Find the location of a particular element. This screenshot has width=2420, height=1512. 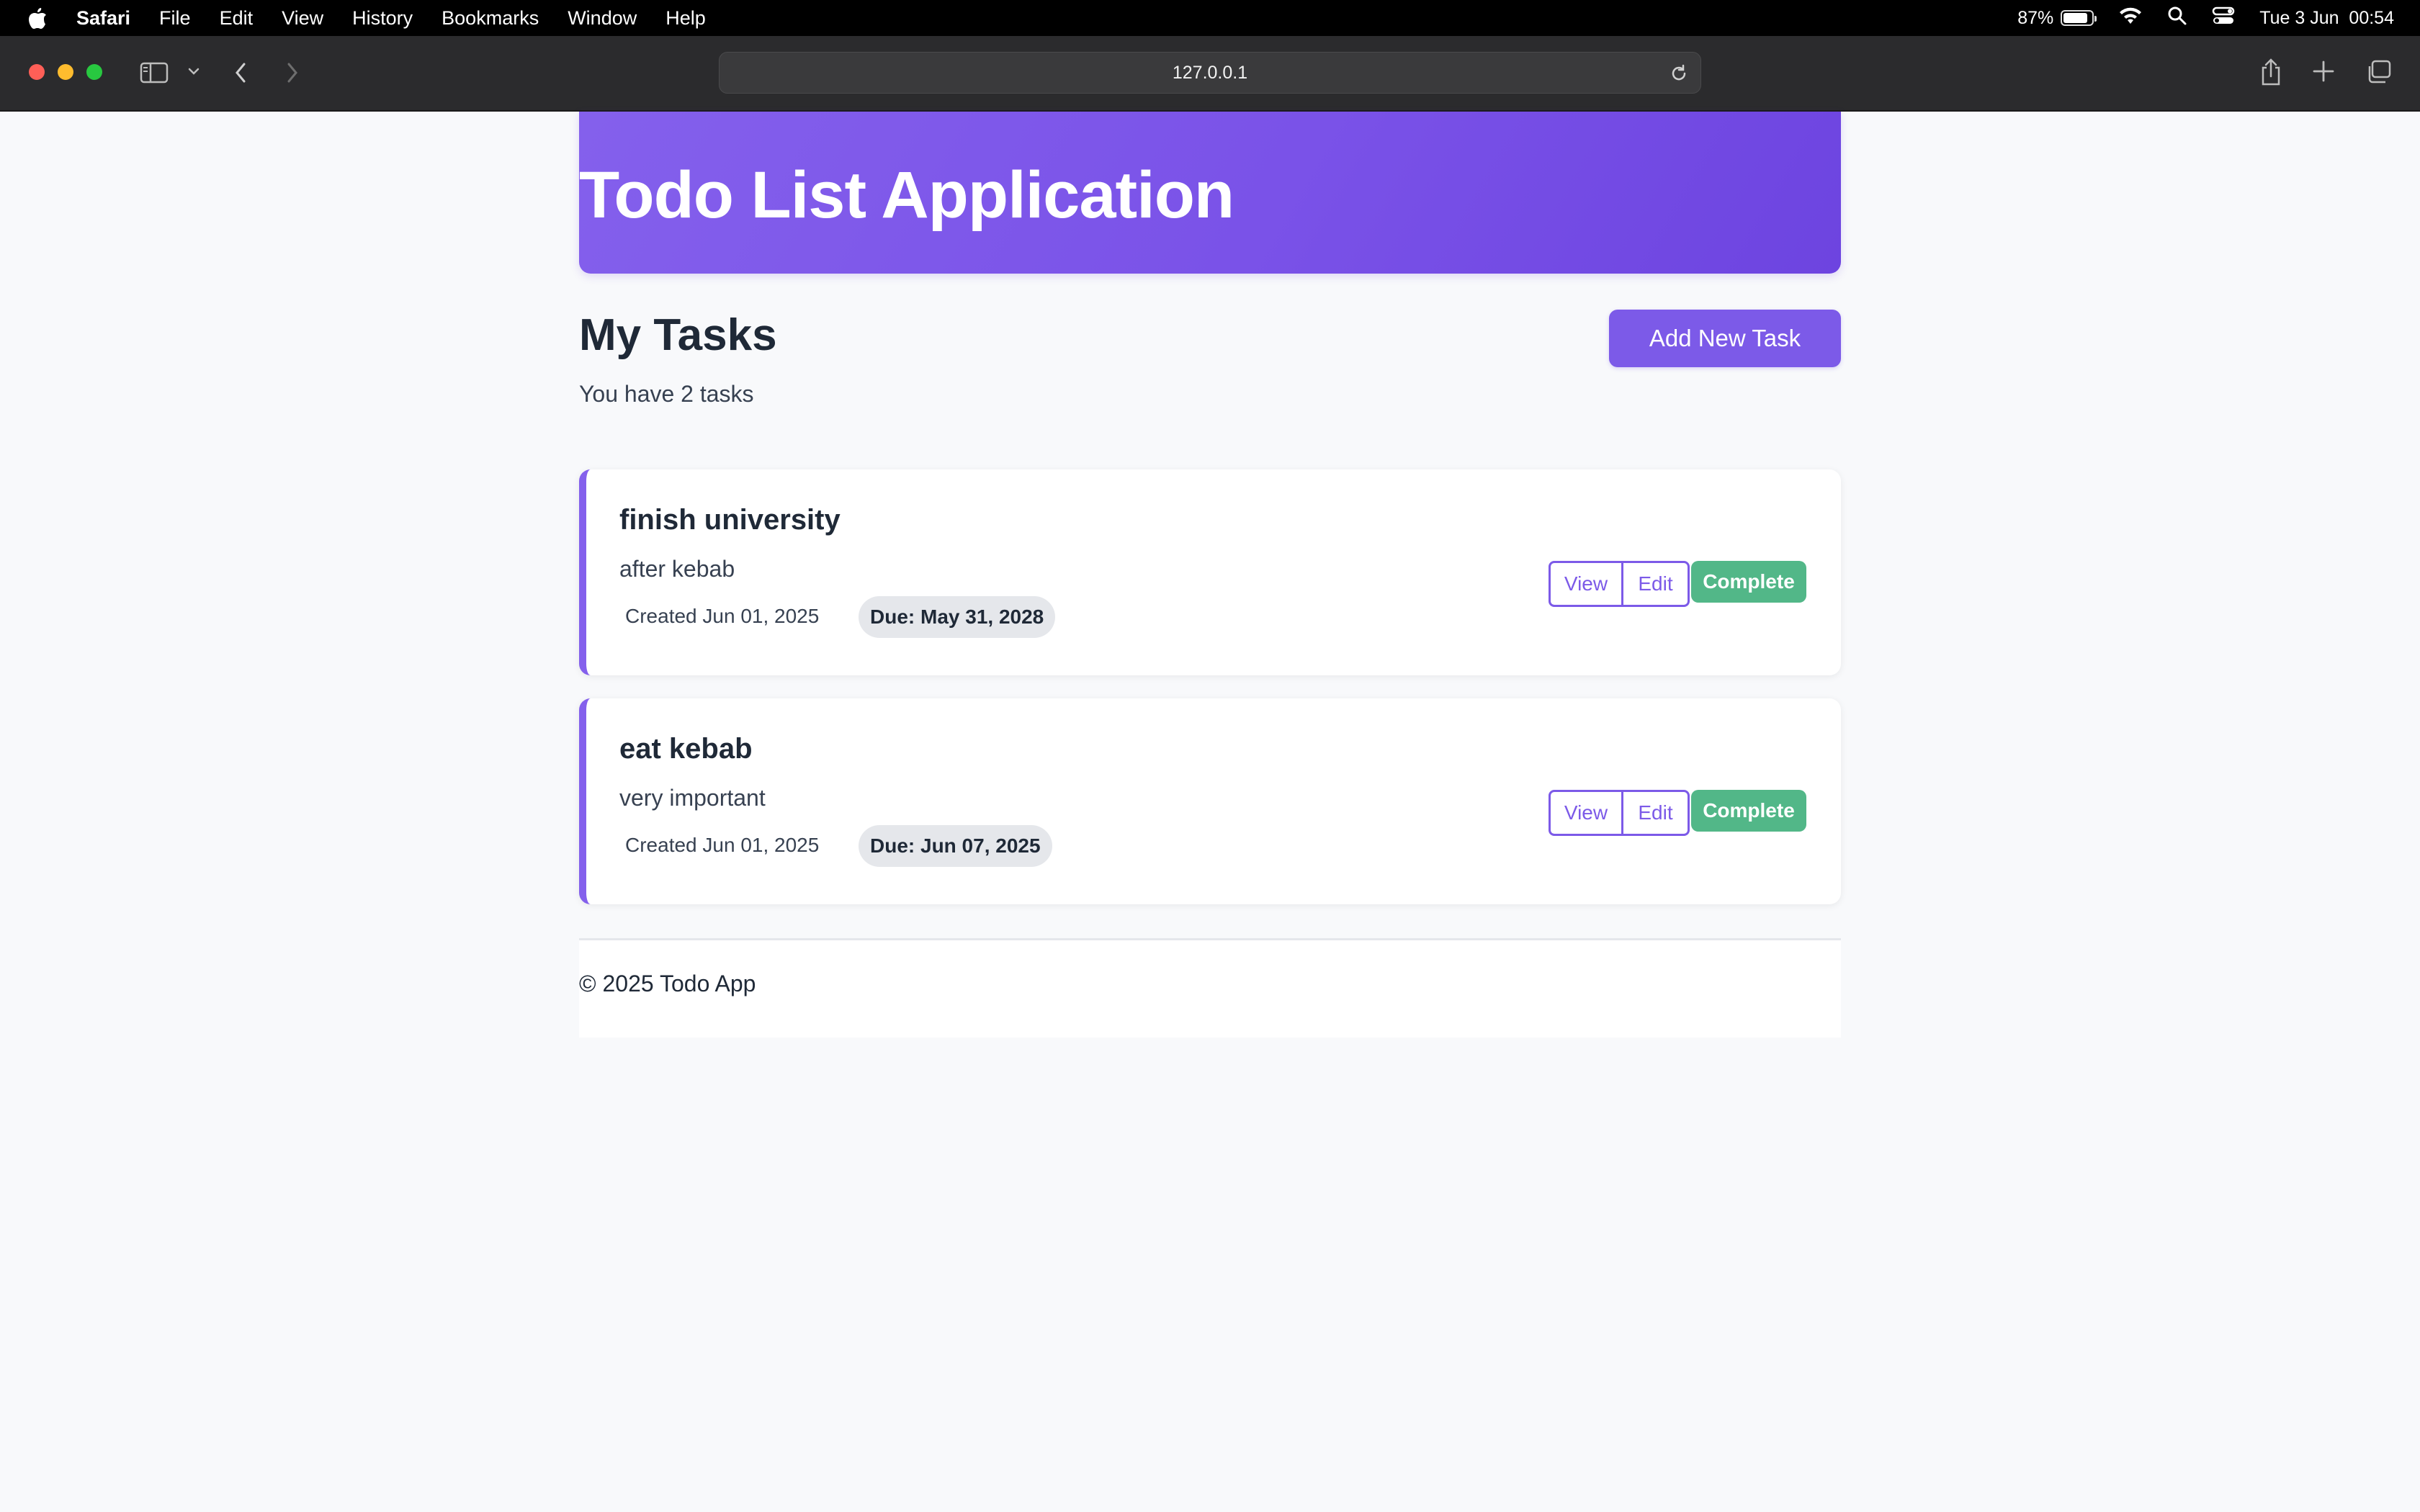

share-icon is located at coordinates (2271, 72).